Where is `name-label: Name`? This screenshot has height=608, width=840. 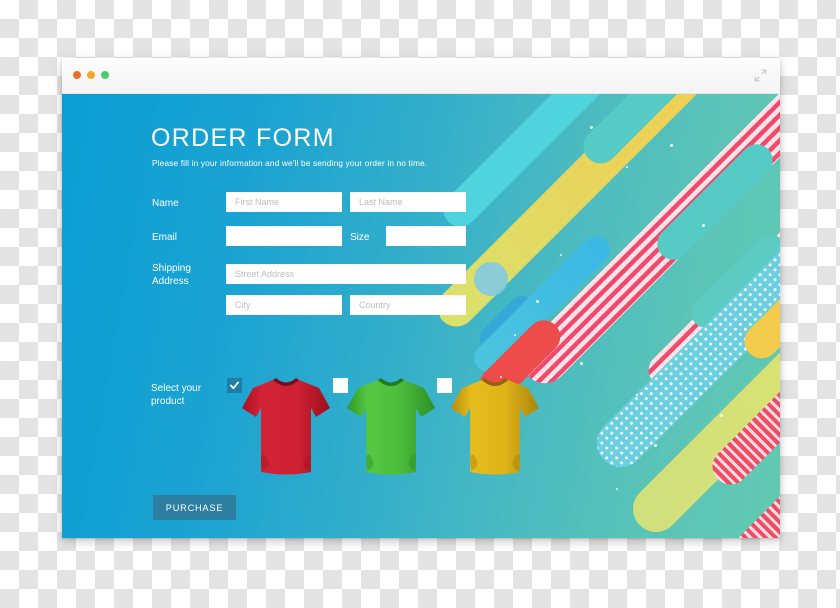
name-label: Name is located at coordinates (165, 203).